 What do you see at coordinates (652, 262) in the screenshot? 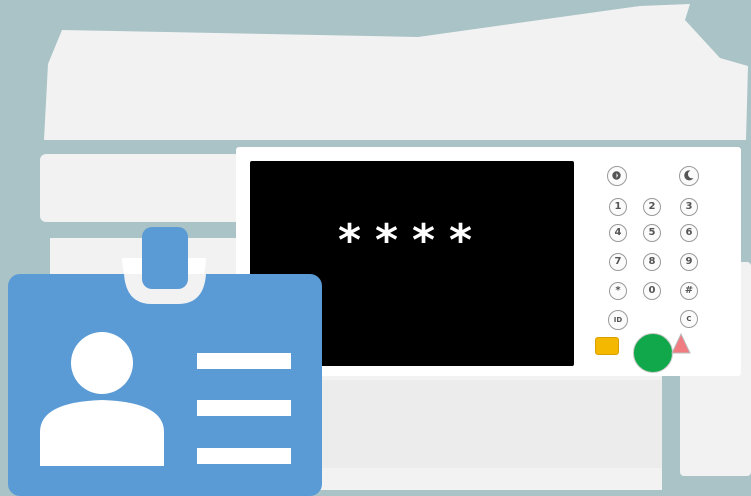
I see `key-8: 8` at bounding box center [652, 262].